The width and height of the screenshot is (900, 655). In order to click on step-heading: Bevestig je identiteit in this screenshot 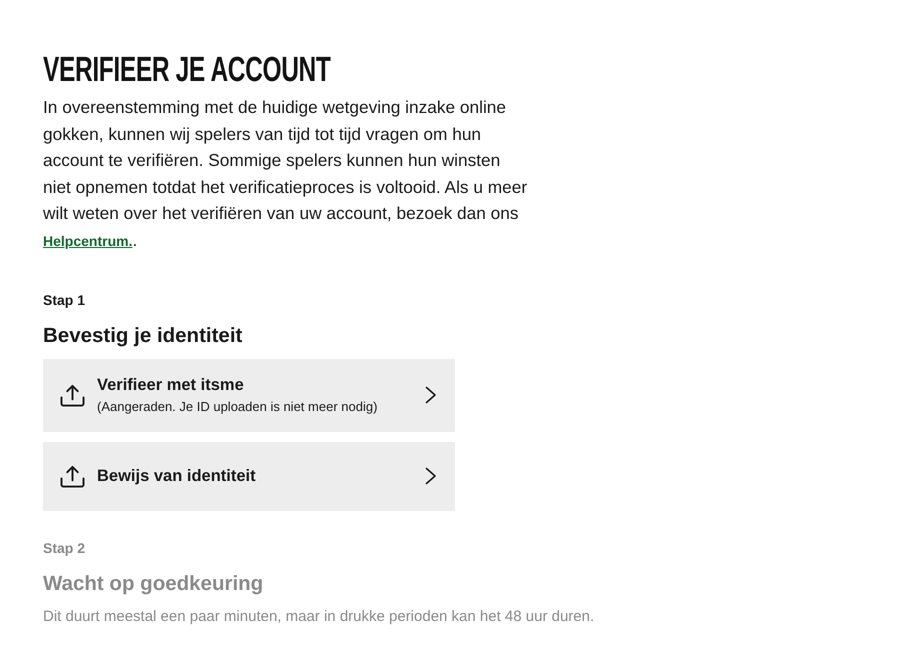, I will do `click(142, 335)`.